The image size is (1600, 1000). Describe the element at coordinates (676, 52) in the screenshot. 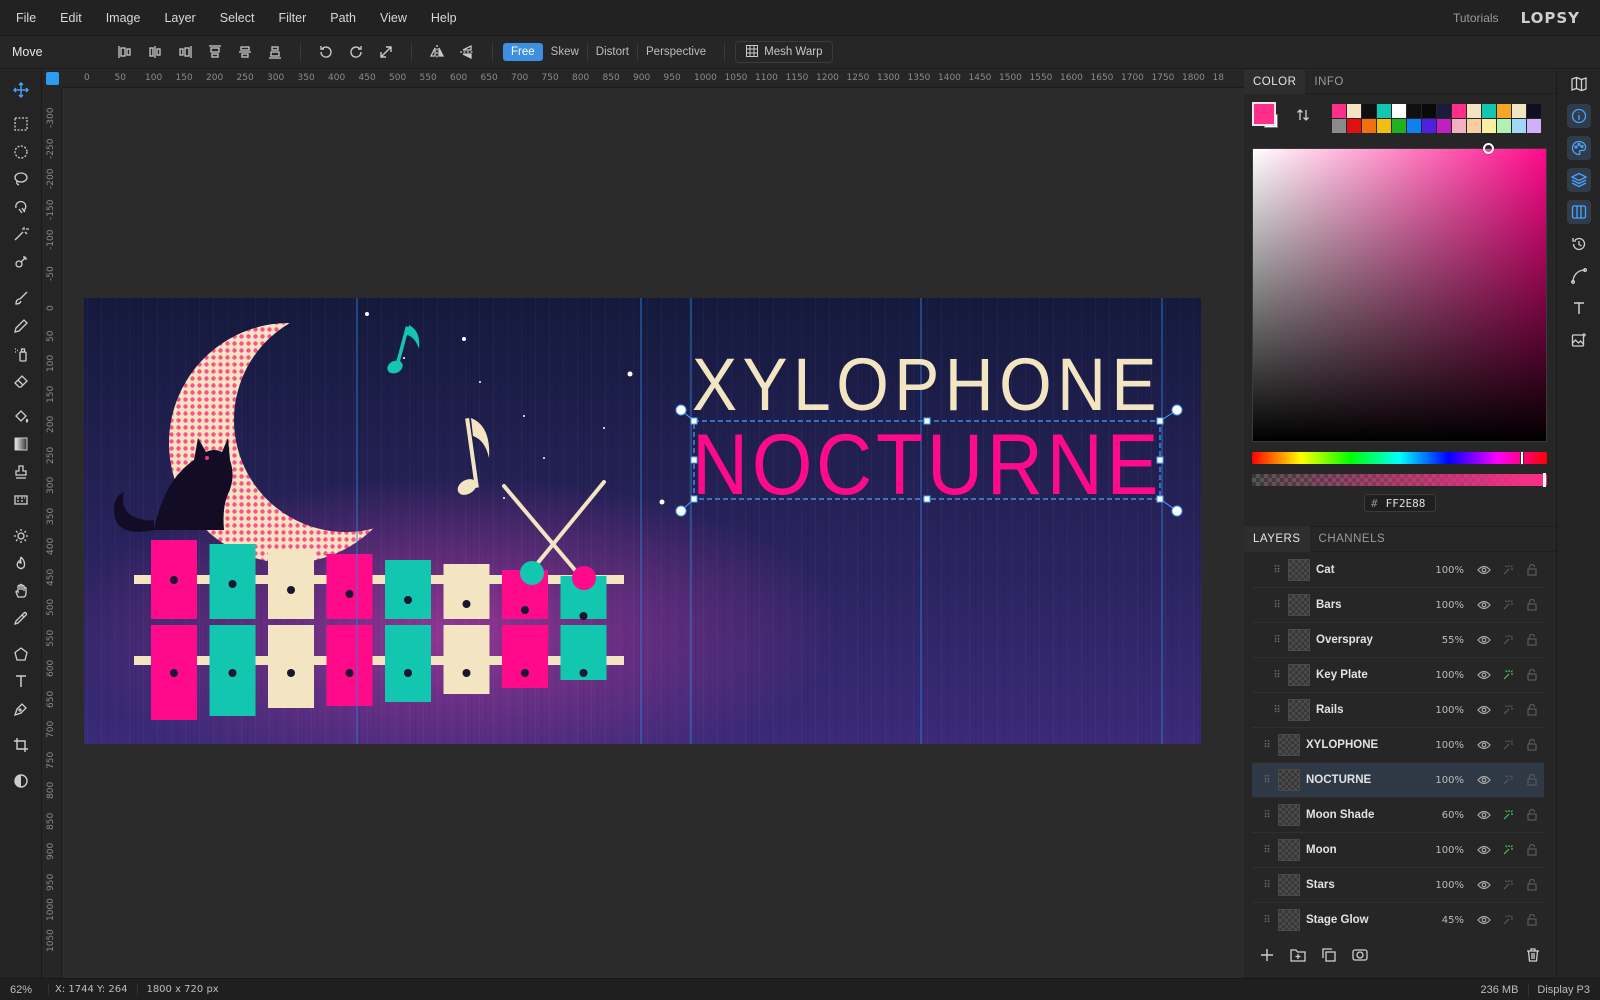

I see `mode-perspective-button: Perspective` at that location.